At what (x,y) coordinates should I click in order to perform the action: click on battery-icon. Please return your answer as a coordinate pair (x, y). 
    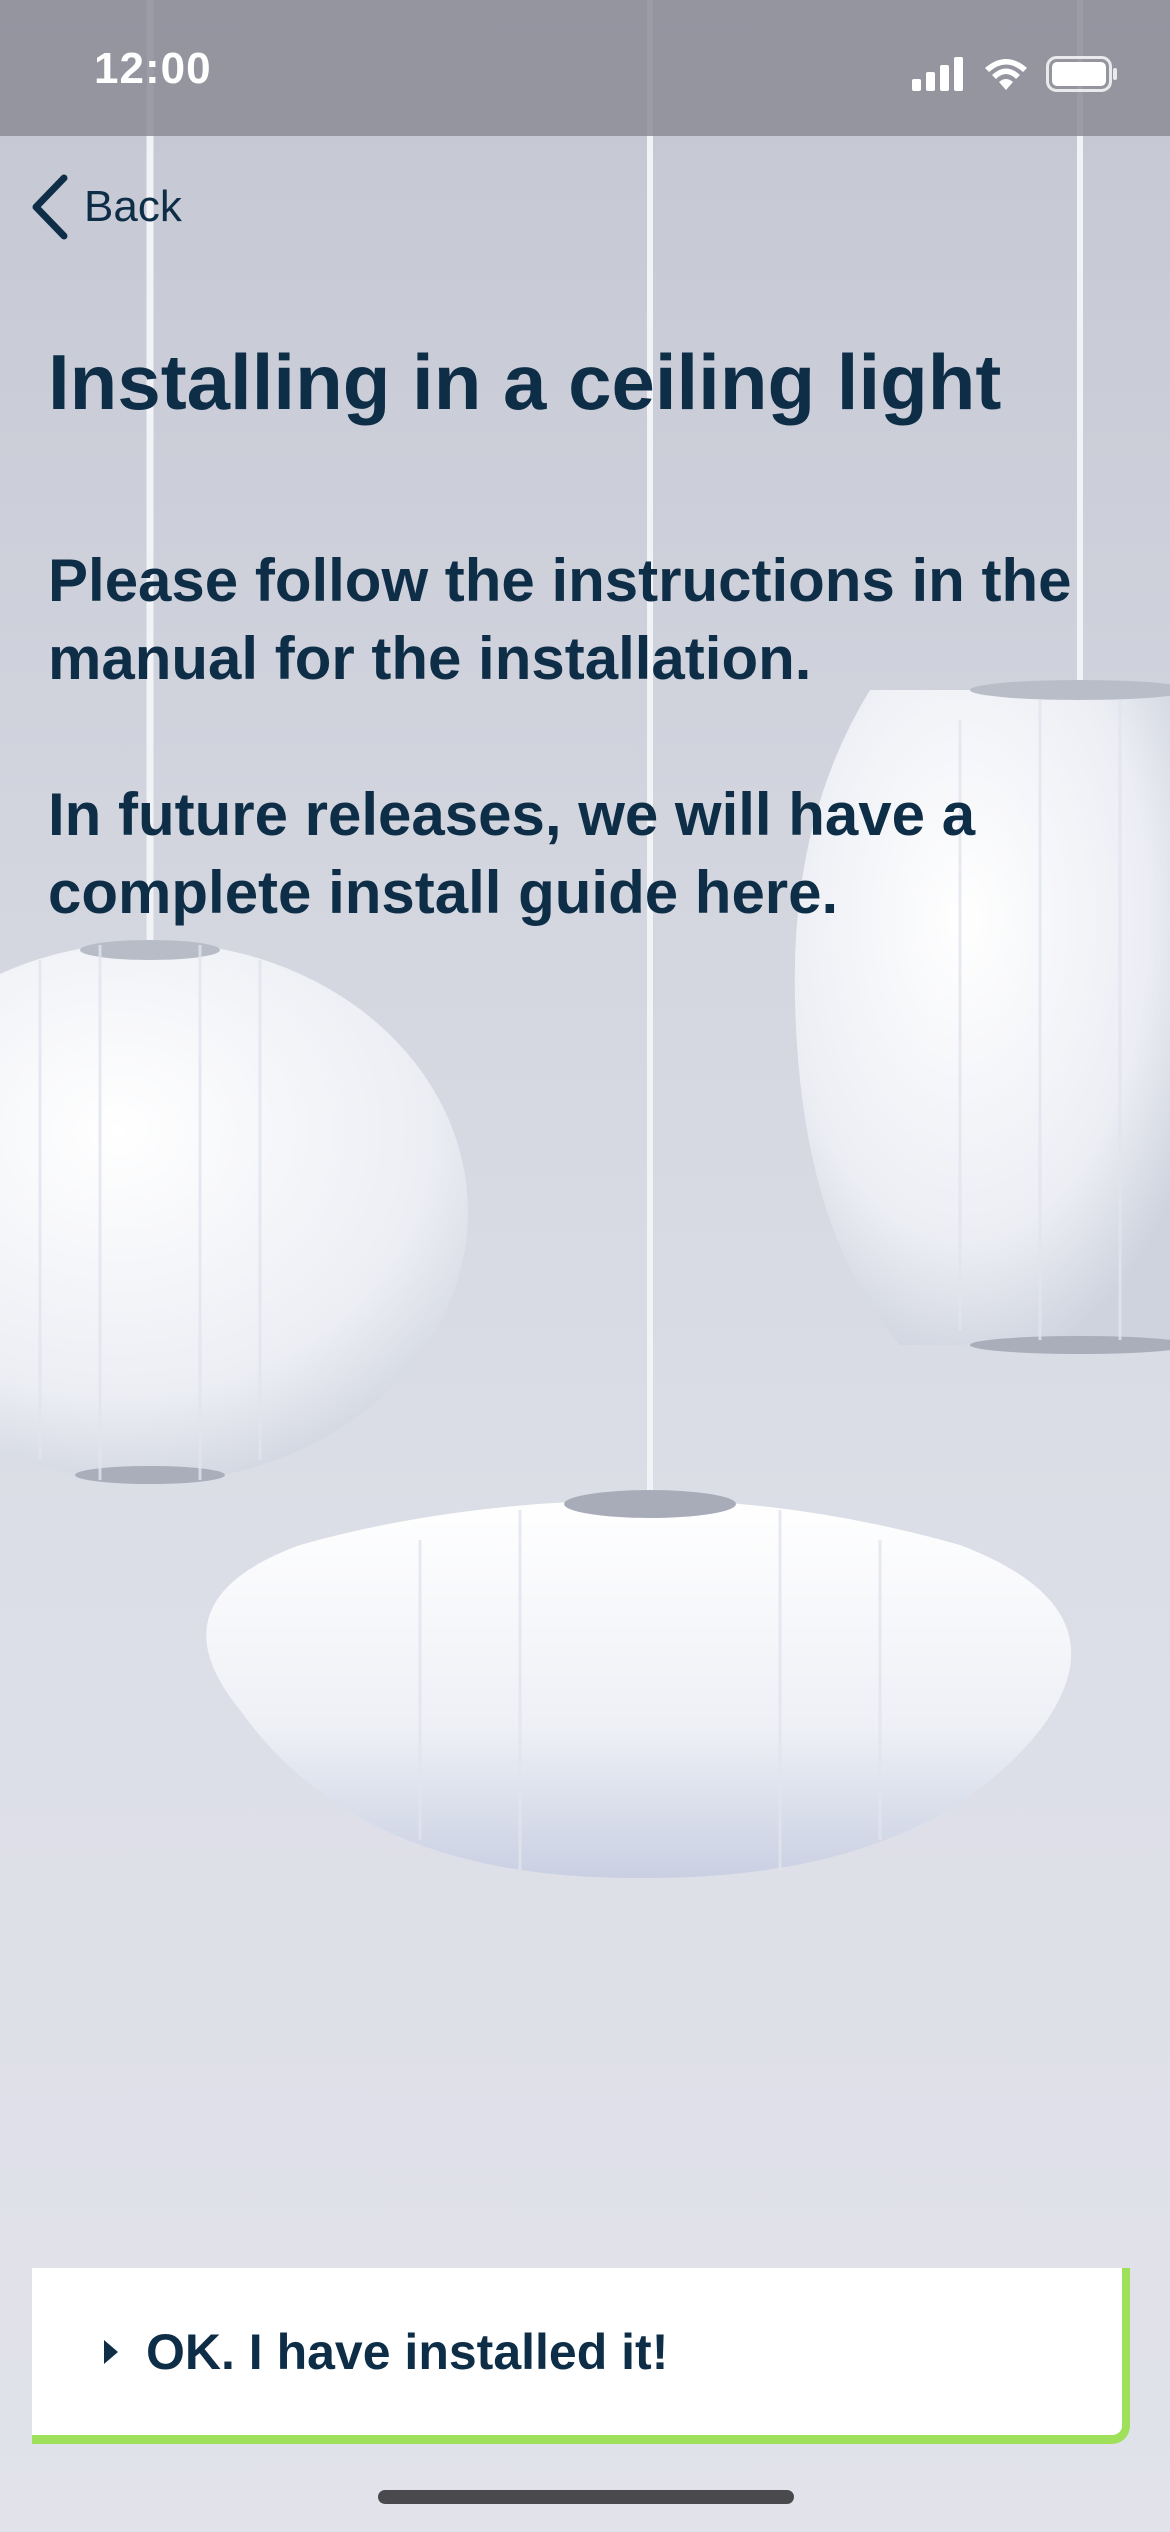
    Looking at the image, I should click on (1081, 74).